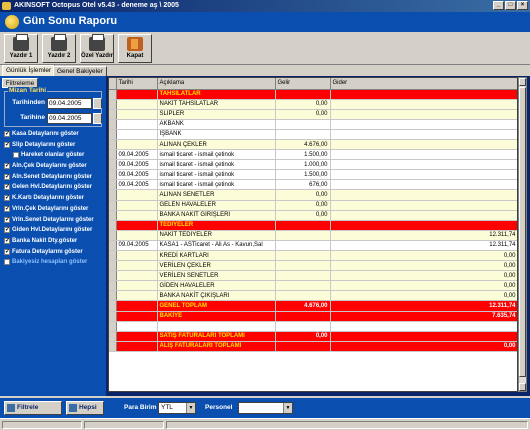 The width and height of the screenshot is (530, 430). What do you see at coordinates (313, 145) in the screenshot?
I see `table-row: ALINAN ÇEKLER 4.676,00` at bounding box center [313, 145].